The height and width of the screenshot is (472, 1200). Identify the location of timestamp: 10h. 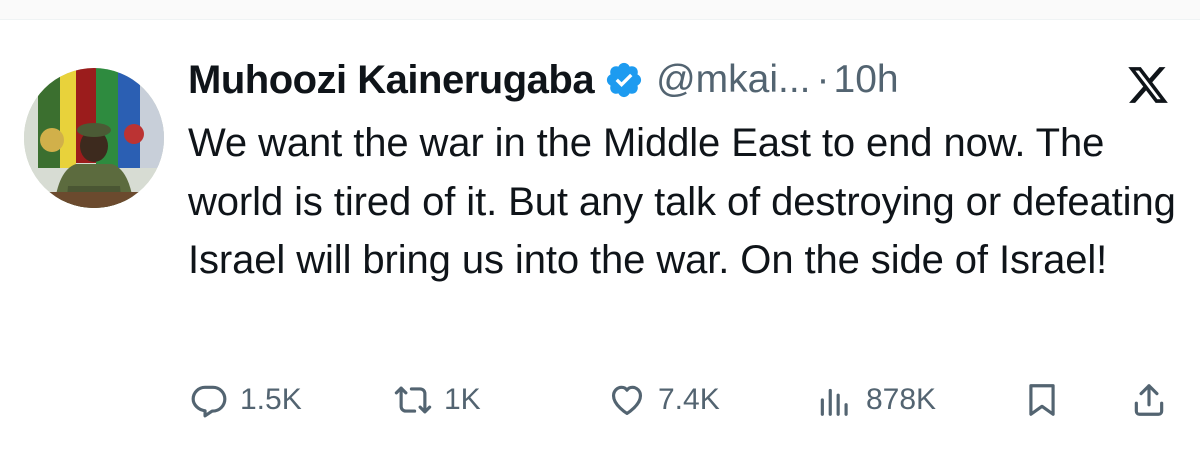
(866, 80).